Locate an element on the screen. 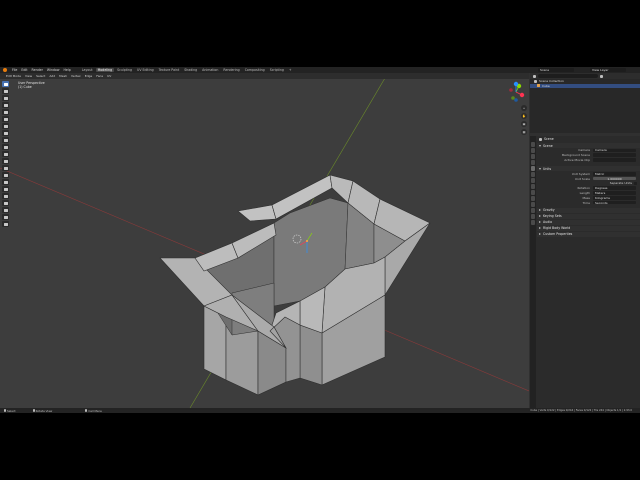 The height and width of the screenshot is (480, 640). rip-tool is located at coordinates (5, 224).